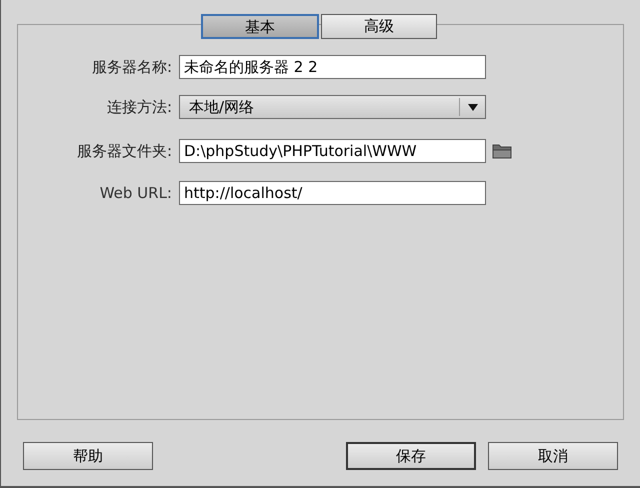 This screenshot has width=640, height=488. I want to click on field-label: 服务器文件夹:, so click(124, 151).